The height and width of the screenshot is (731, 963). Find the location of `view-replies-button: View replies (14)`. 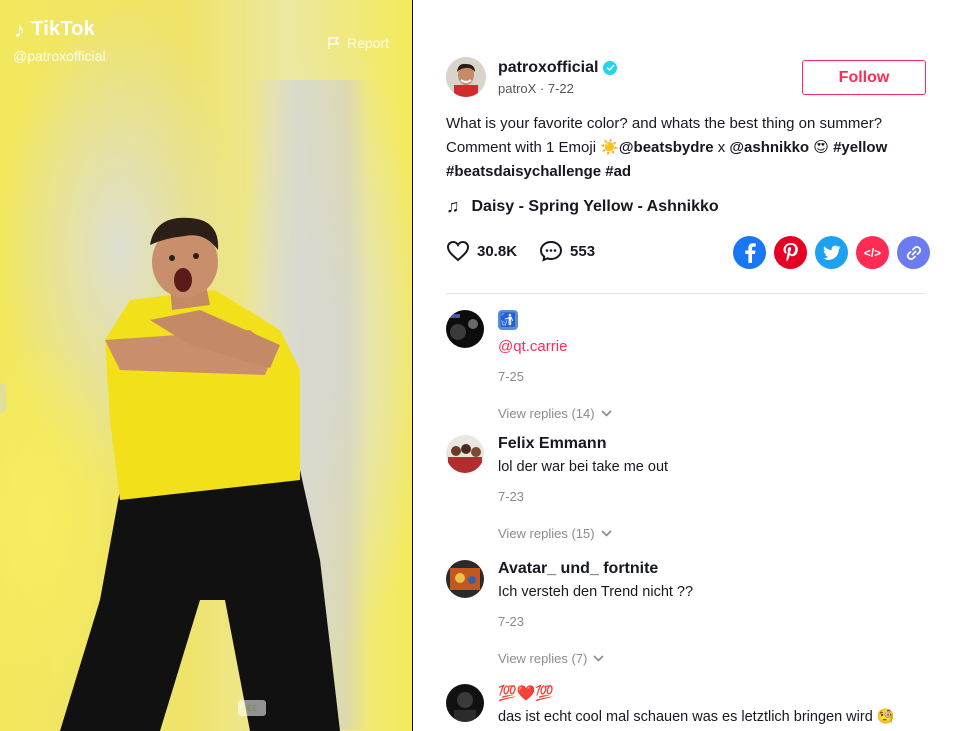

view-replies-button: View replies (14) is located at coordinates (555, 413).